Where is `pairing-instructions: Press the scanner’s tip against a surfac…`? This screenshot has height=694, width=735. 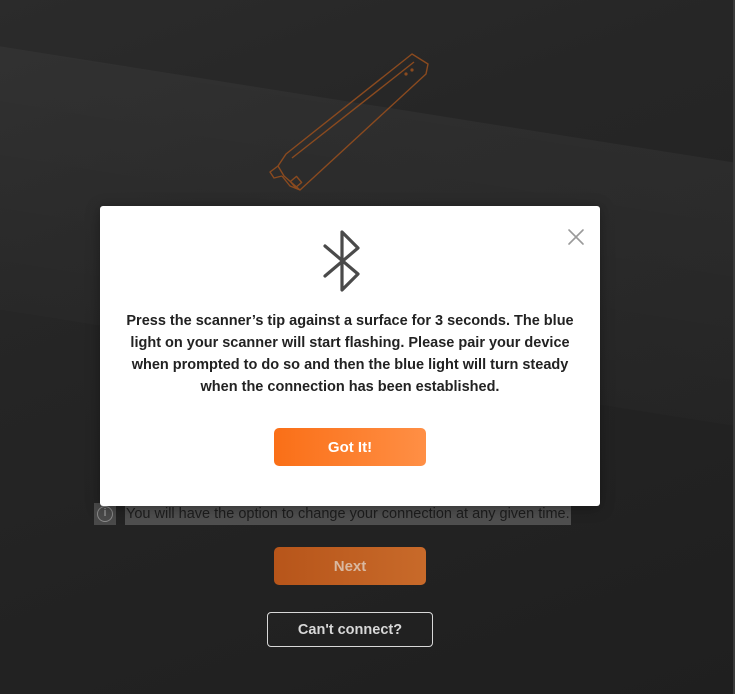
pairing-instructions: Press the scanner’s tip against a surfac… is located at coordinates (350, 354).